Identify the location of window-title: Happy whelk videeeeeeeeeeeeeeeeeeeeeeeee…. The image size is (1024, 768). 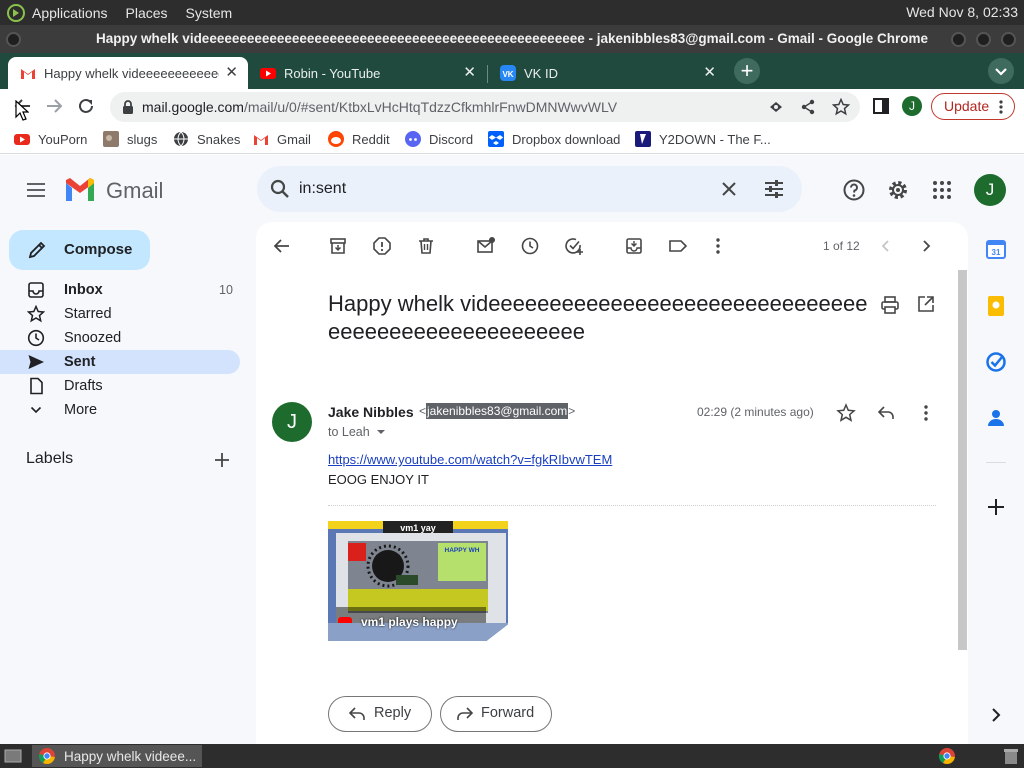
(512, 39).